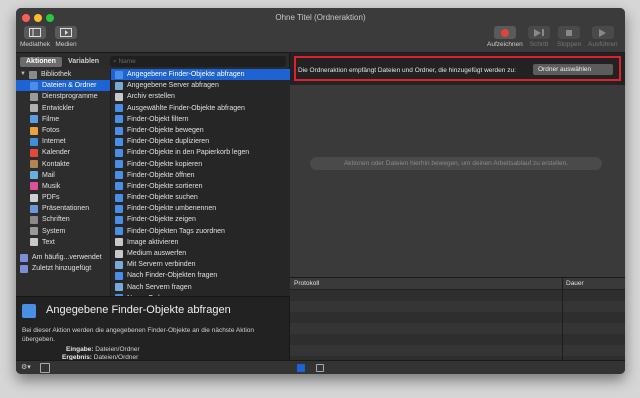 Image resolution: width=640 pixels, height=398 pixels. I want to click on action-item: Medium auswerfen, so click(200, 253).